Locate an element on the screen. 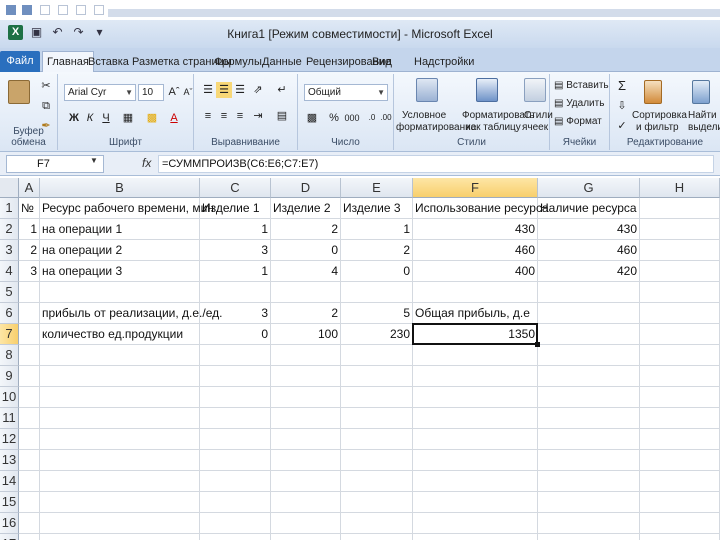 The height and width of the screenshot is (540, 720). row-header-10: 10 is located at coordinates (9, 397).